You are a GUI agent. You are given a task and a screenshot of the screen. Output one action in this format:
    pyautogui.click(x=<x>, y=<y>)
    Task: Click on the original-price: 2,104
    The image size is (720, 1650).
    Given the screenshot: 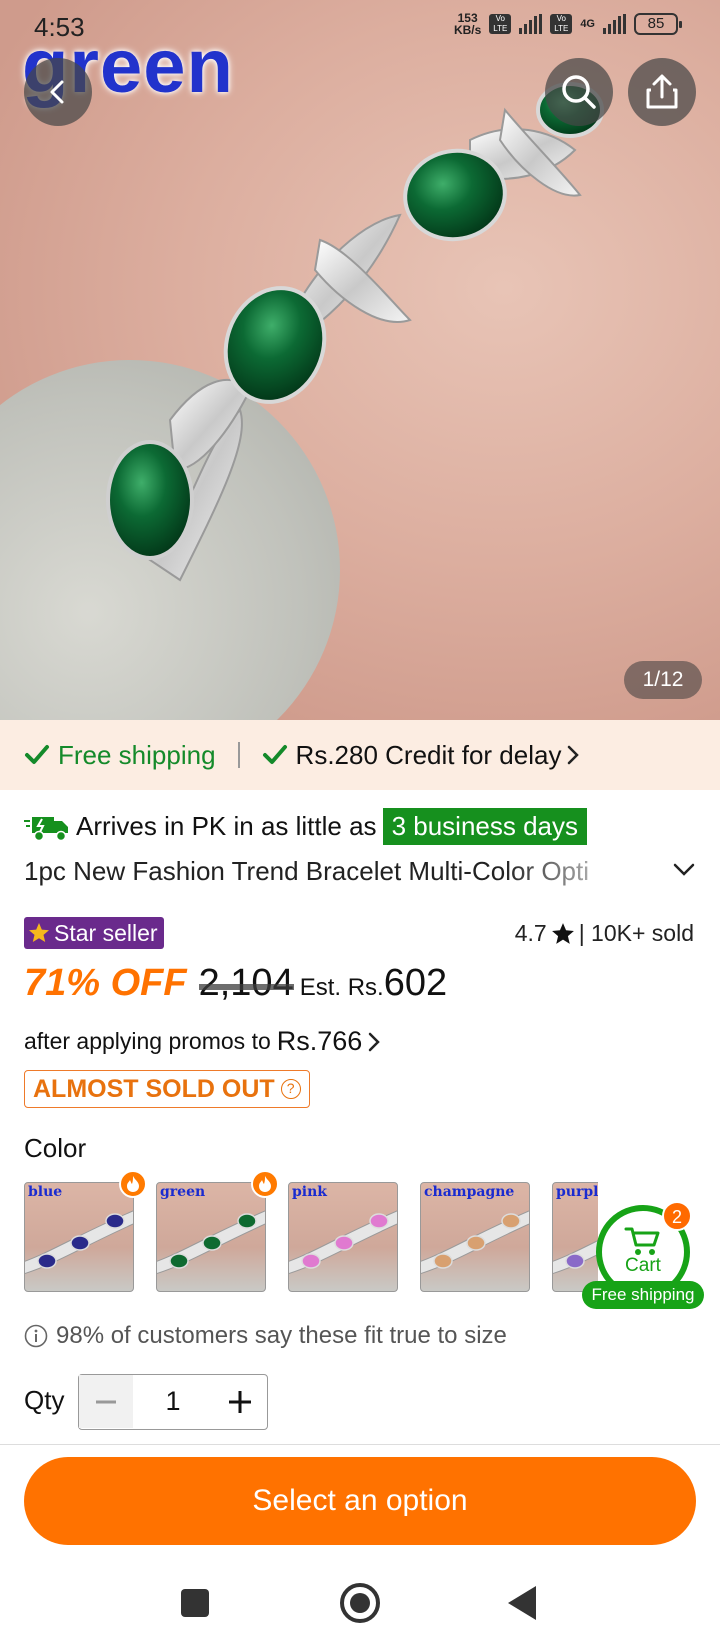 What is the action you would take?
    pyautogui.click(x=246, y=983)
    